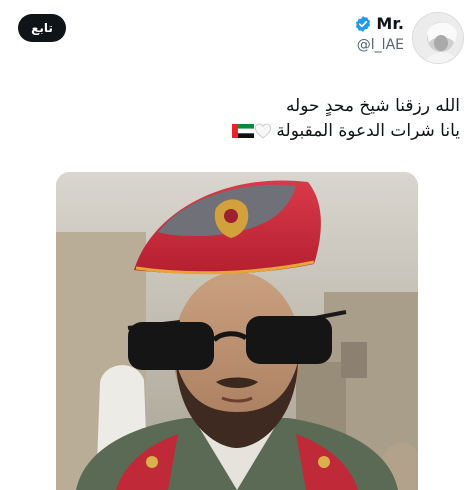  What do you see at coordinates (380, 45) in the screenshot?
I see `user-handle: @l_lAE` at bounding box center [380, 45].